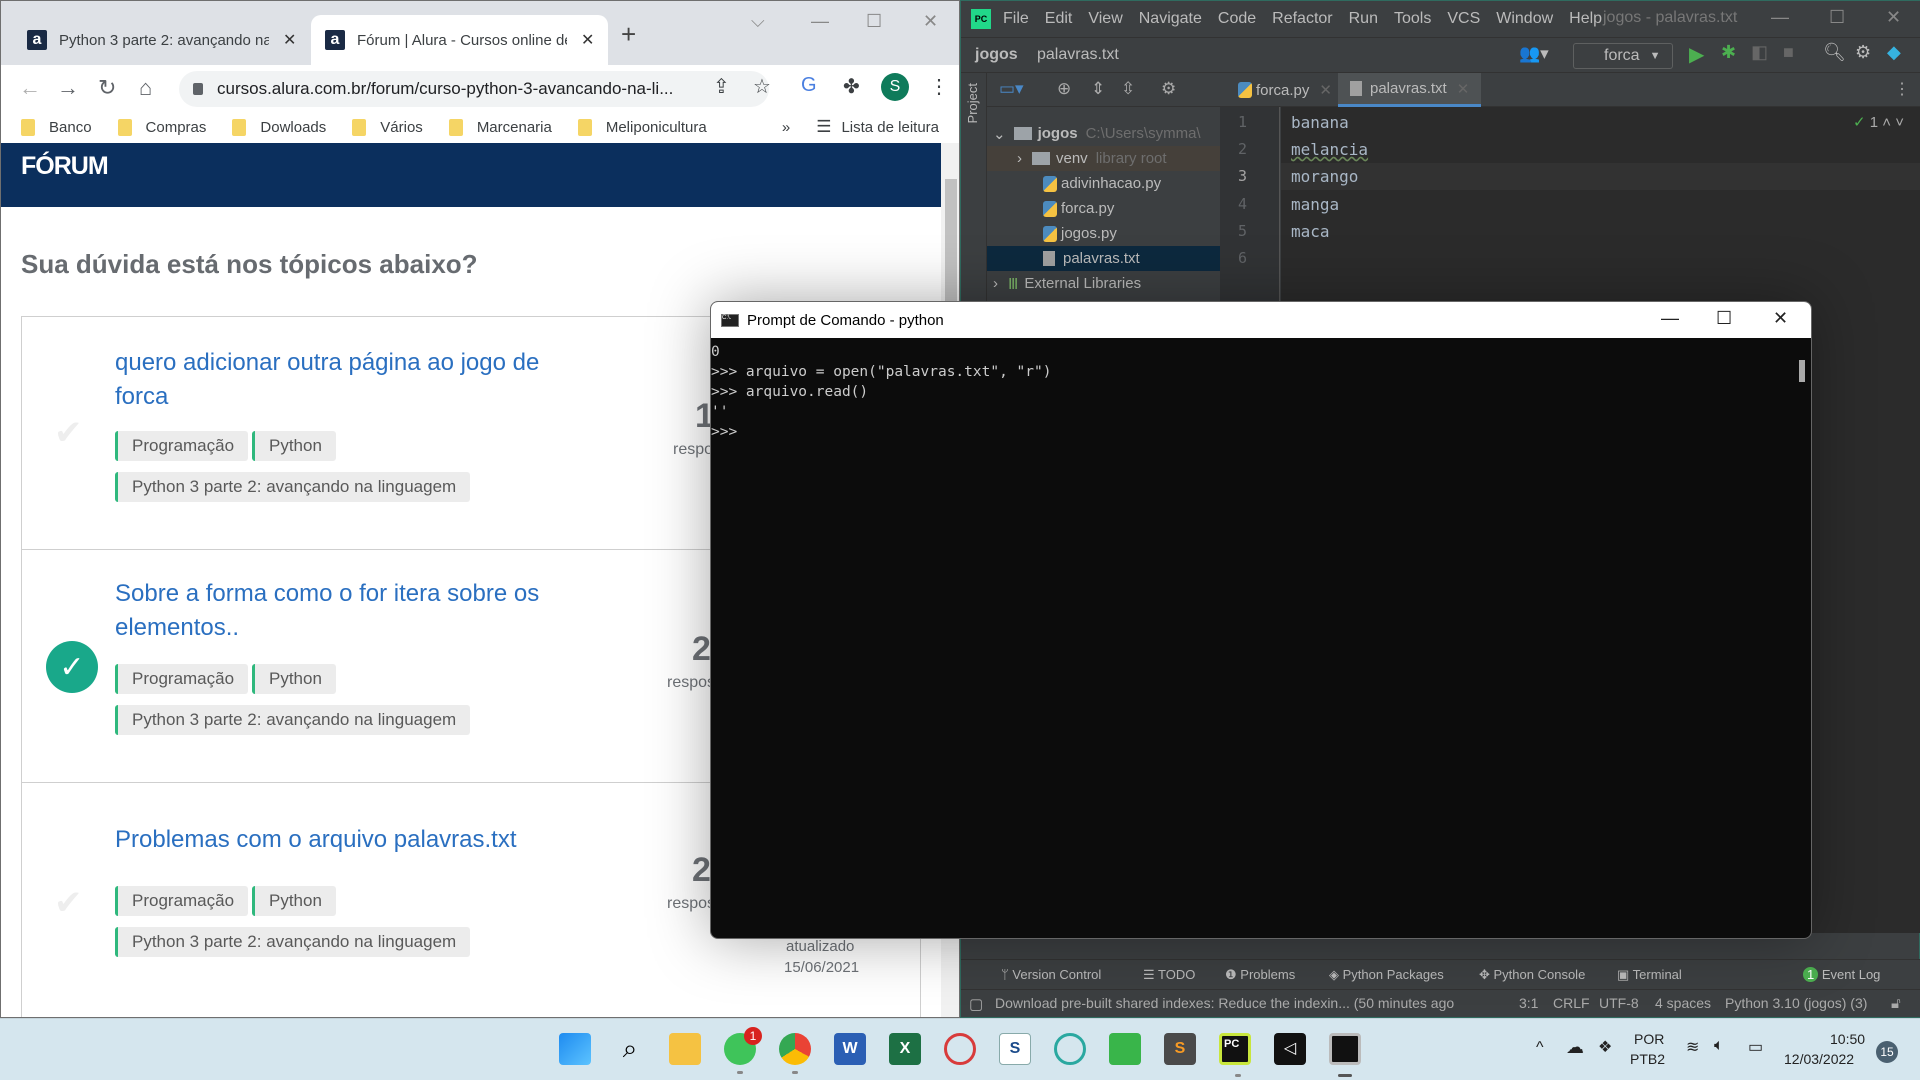  Describe the element at coordinates (1237, 19) in the screenshot. I see `menu-code: Code` at that location.